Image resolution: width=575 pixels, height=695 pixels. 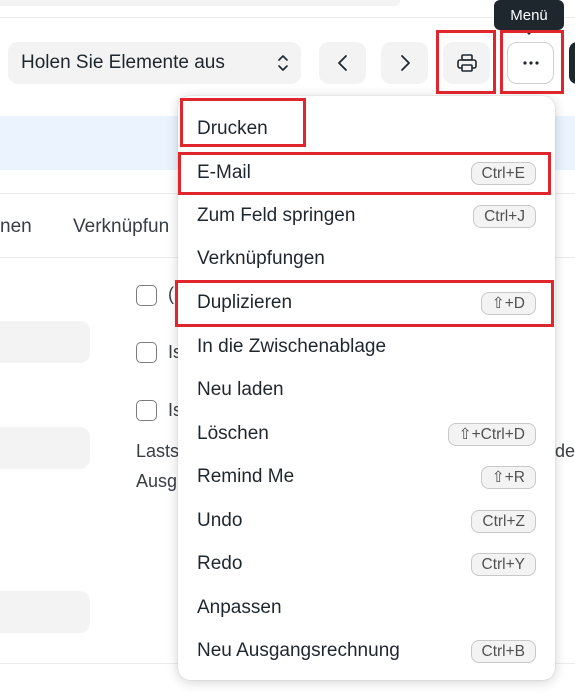 I want to click on previous-button, so click(x=342, y=63).